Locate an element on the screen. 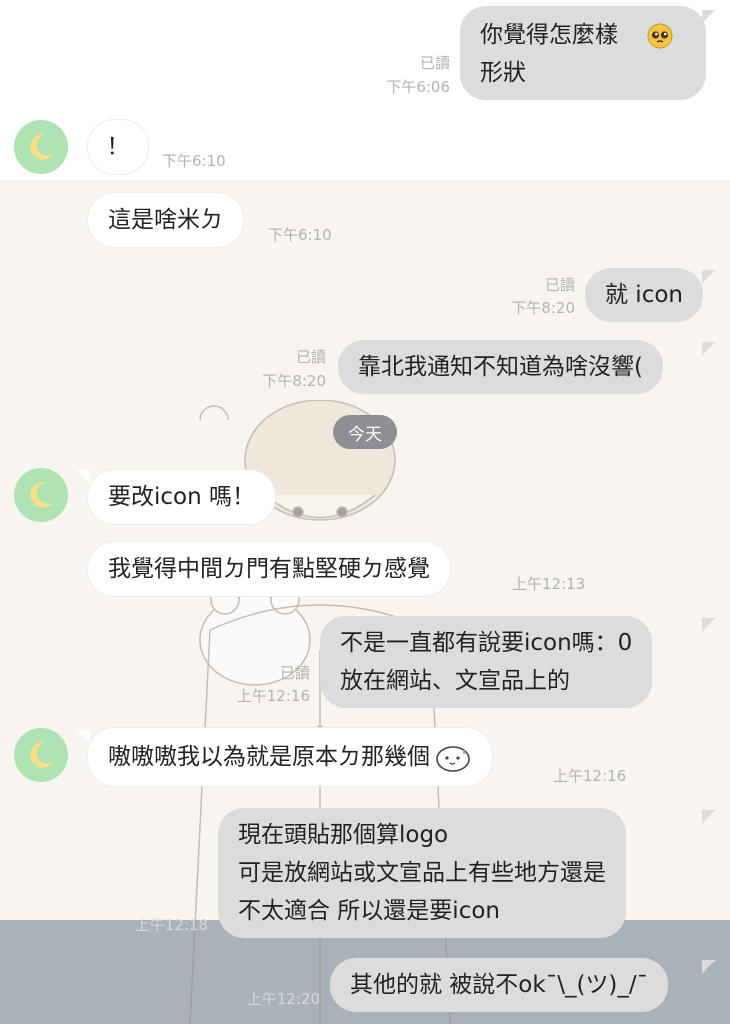 This screenshot has width=730, height=1024. message-text: 就 icon is located at coordinates (644, 295).